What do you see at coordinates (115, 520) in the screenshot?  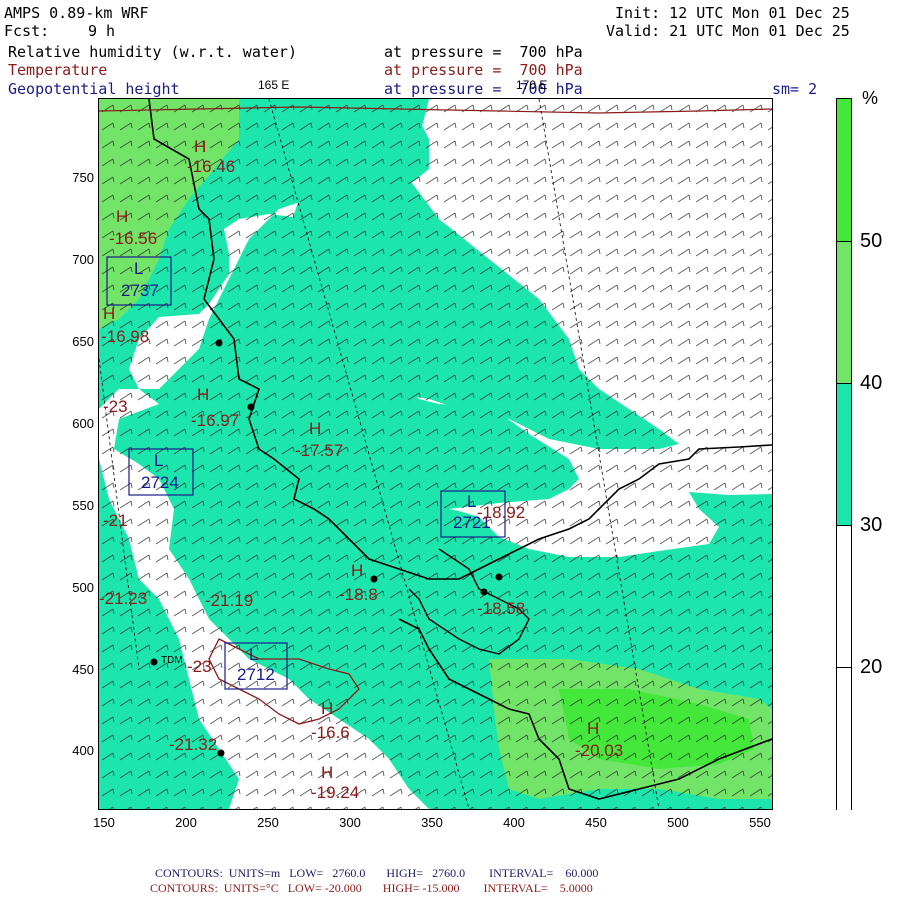 I see `temp-label: -21` at bounding box center [115, 520].